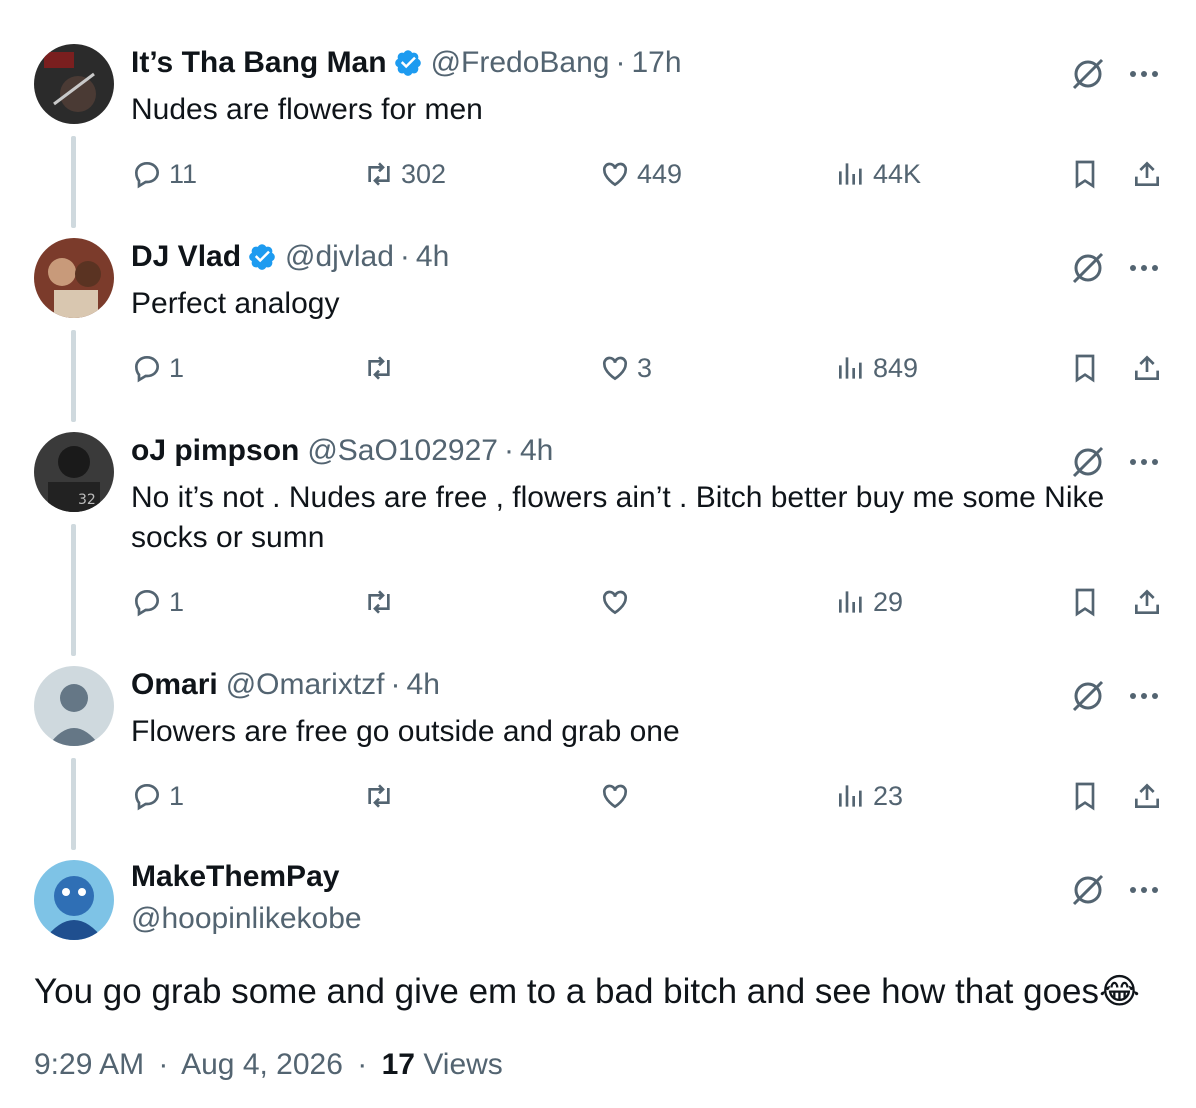 This screenshot has height=1108, width=1196. Describe the element at coordinates (215, 451) in the screenshot. I see `display-name: oJ pimpson` at that location.